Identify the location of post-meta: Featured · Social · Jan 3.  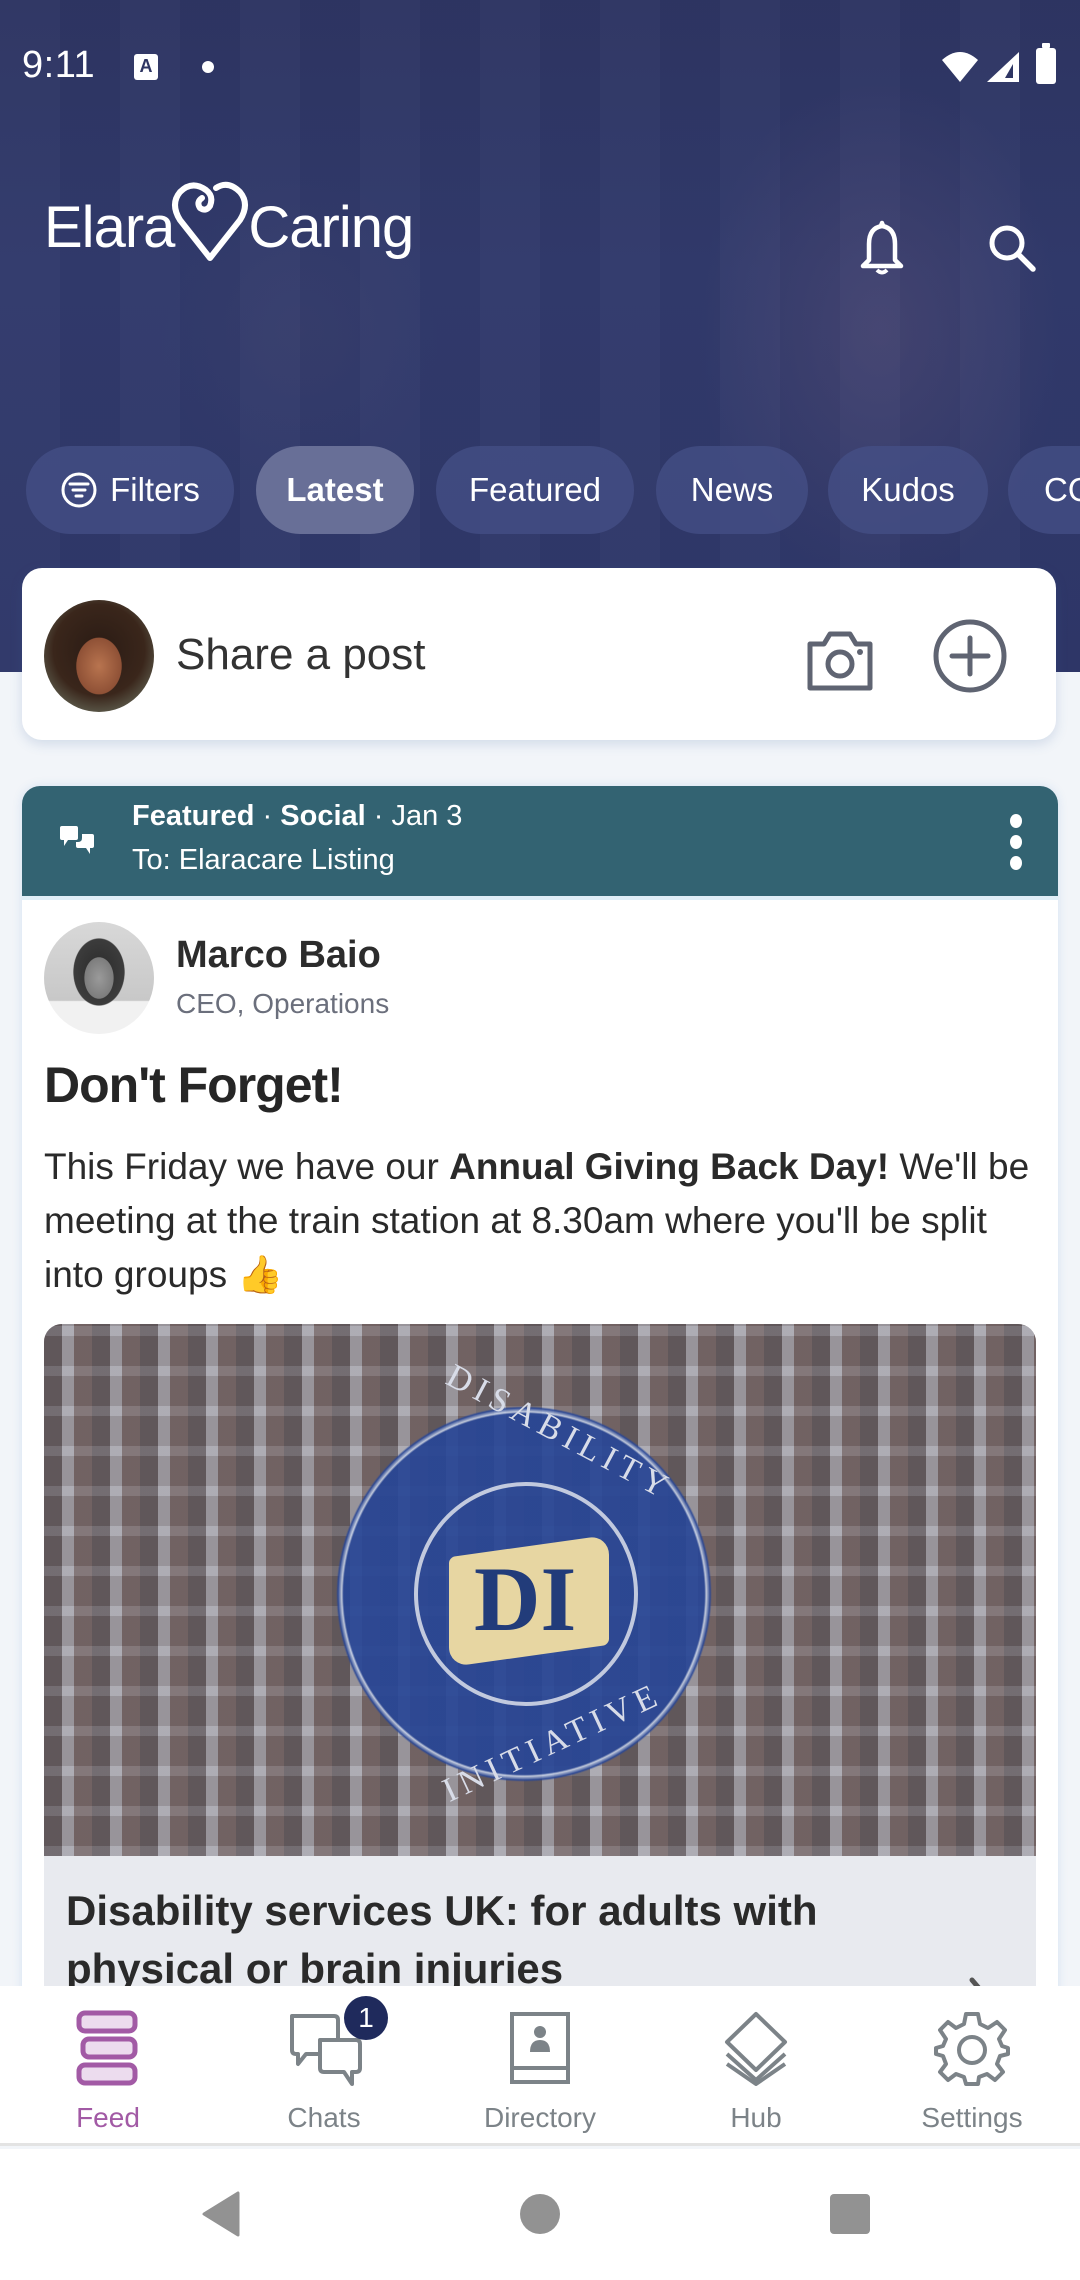
(297, 816).